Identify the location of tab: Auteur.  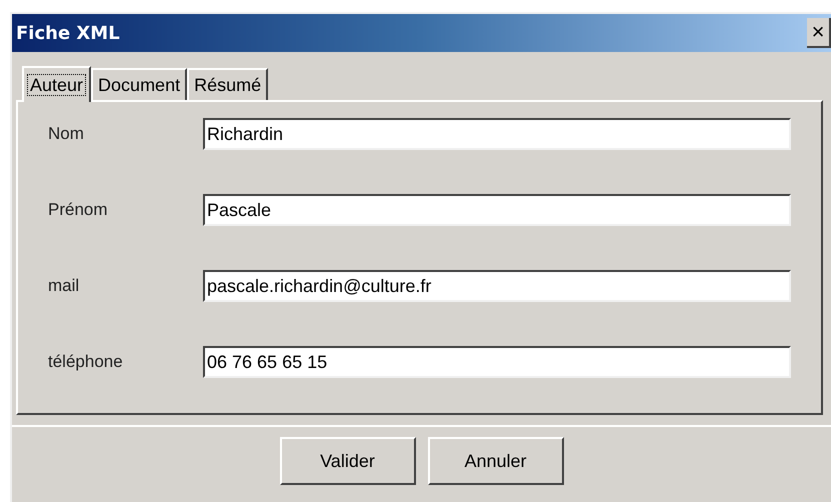
(57, 84).